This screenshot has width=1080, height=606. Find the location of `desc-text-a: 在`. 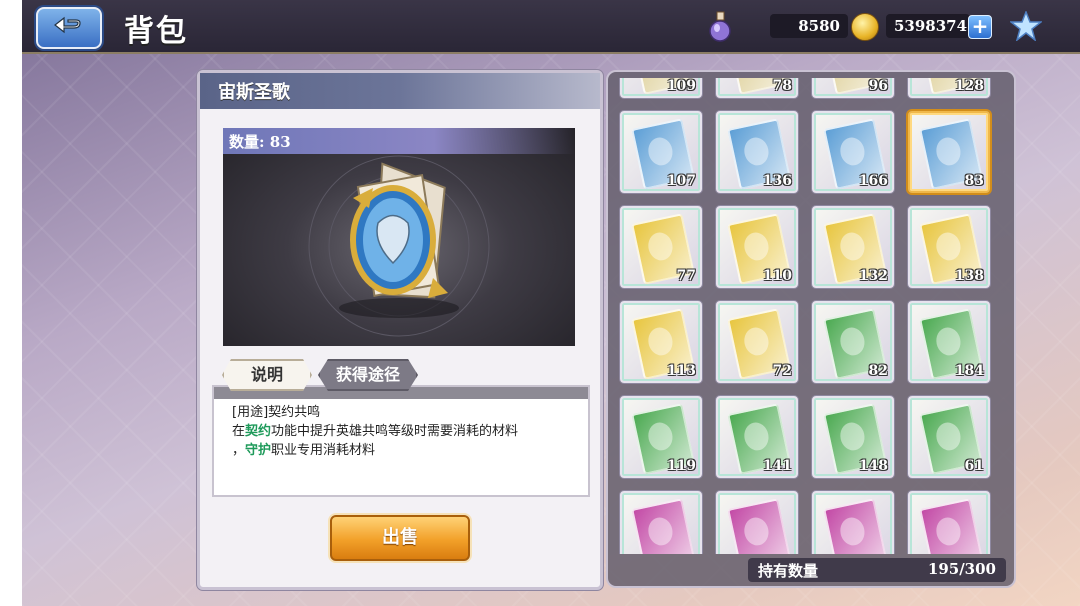

desc-text-a: 在 is located at coordinates (239, 431).